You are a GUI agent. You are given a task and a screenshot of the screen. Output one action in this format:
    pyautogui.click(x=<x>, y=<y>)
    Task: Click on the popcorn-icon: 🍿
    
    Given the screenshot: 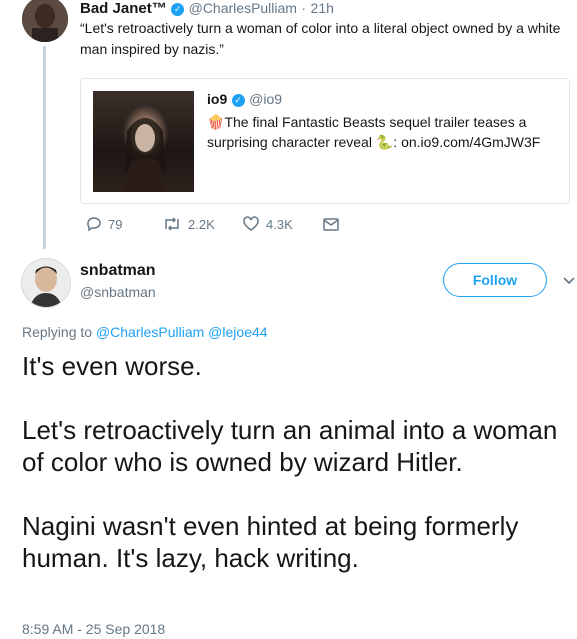 What is the action you would take?
    pyautogui.click(x=216, y=122)
    